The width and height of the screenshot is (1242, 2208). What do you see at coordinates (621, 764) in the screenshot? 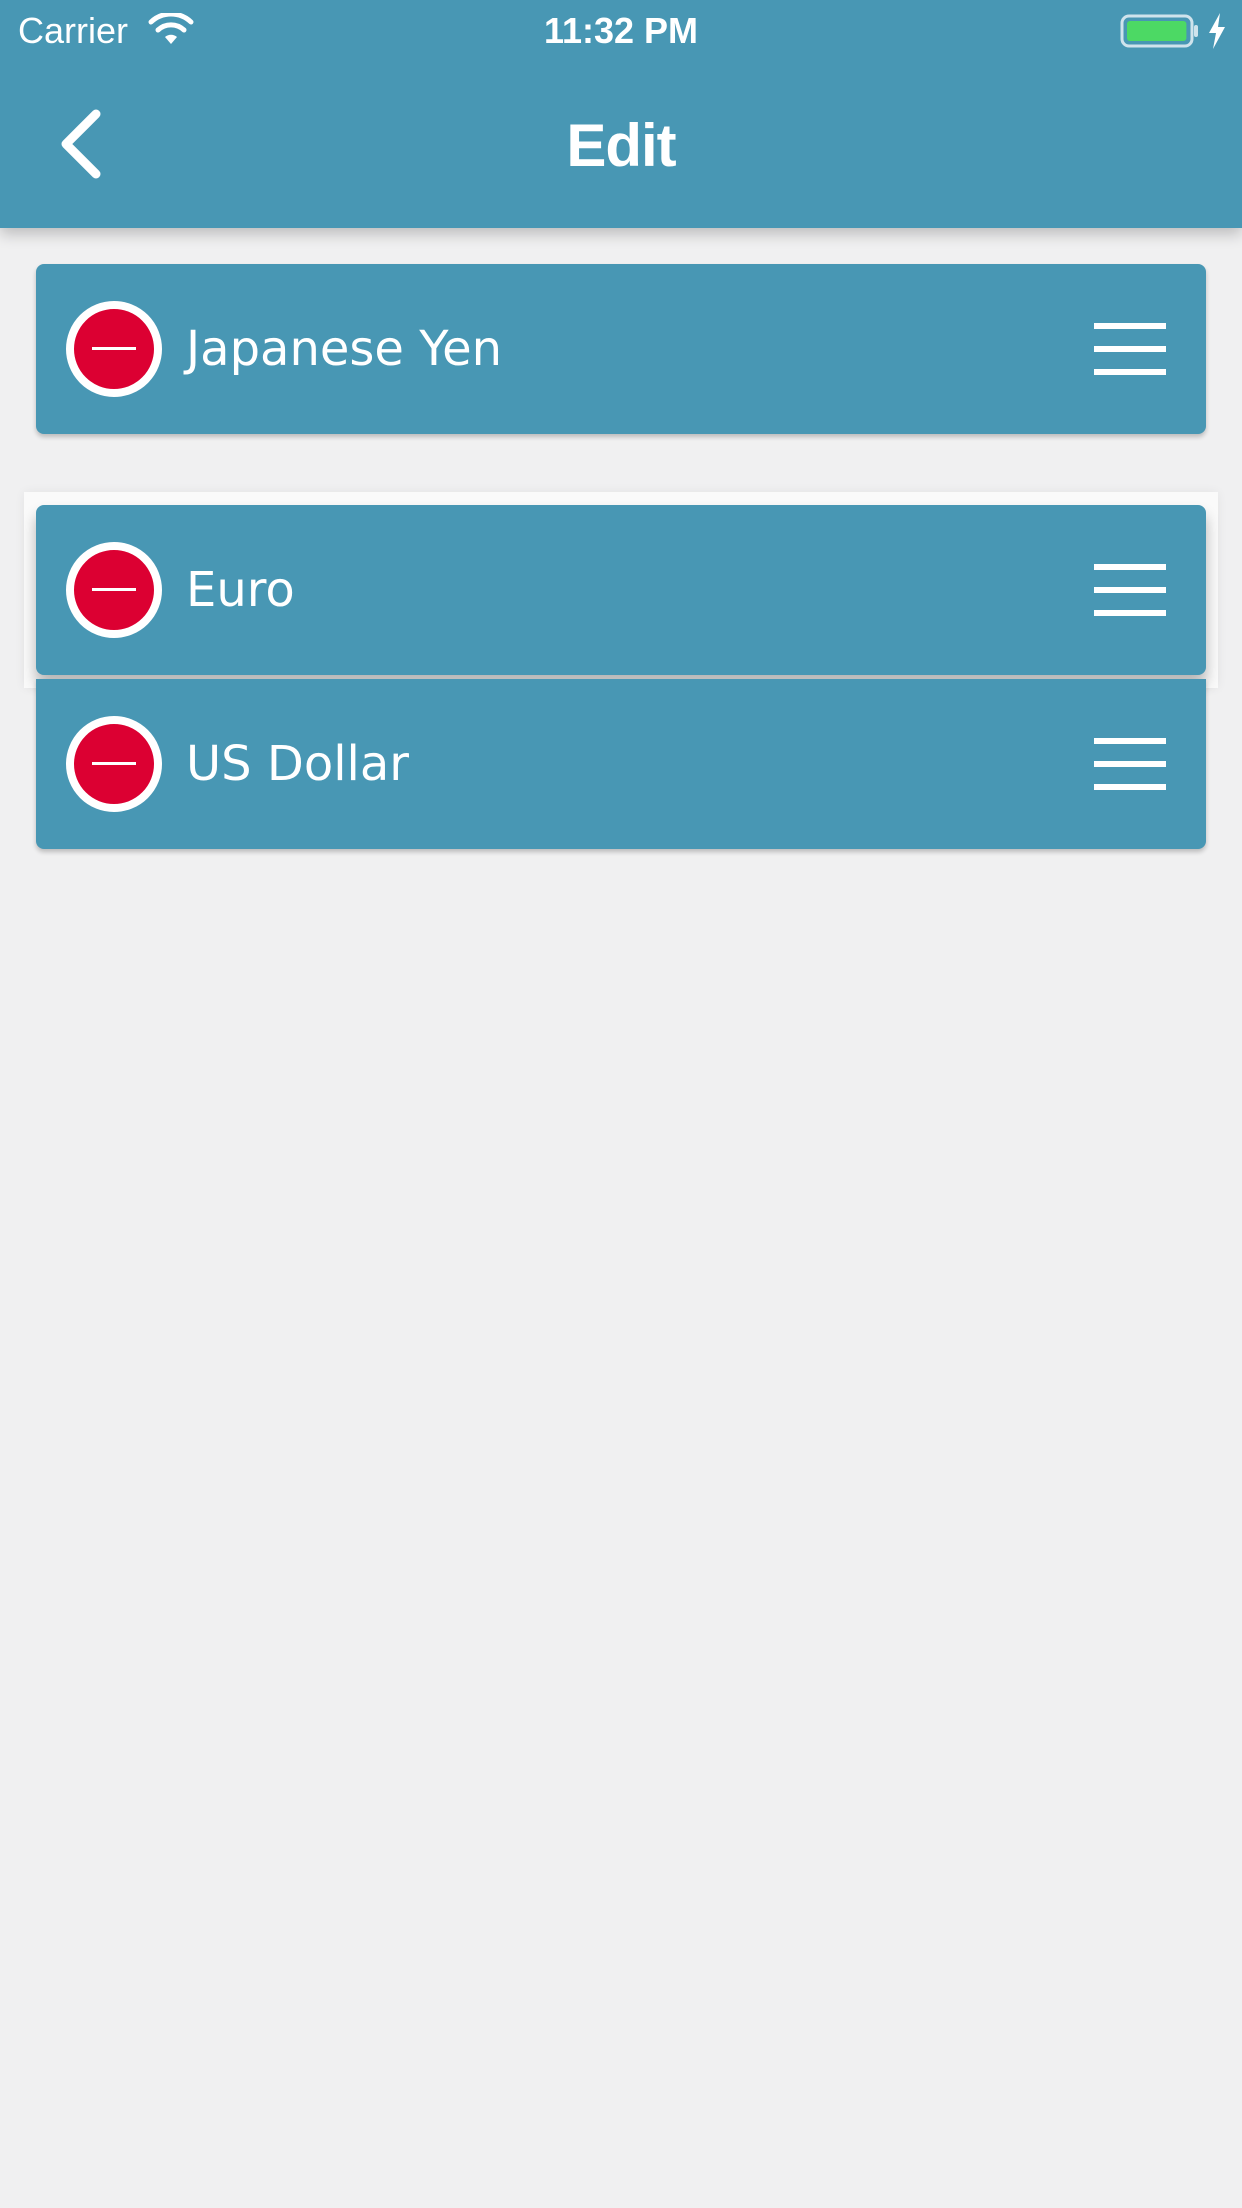
I see `list-item: US Dollar` at bounding box center [621, 764].